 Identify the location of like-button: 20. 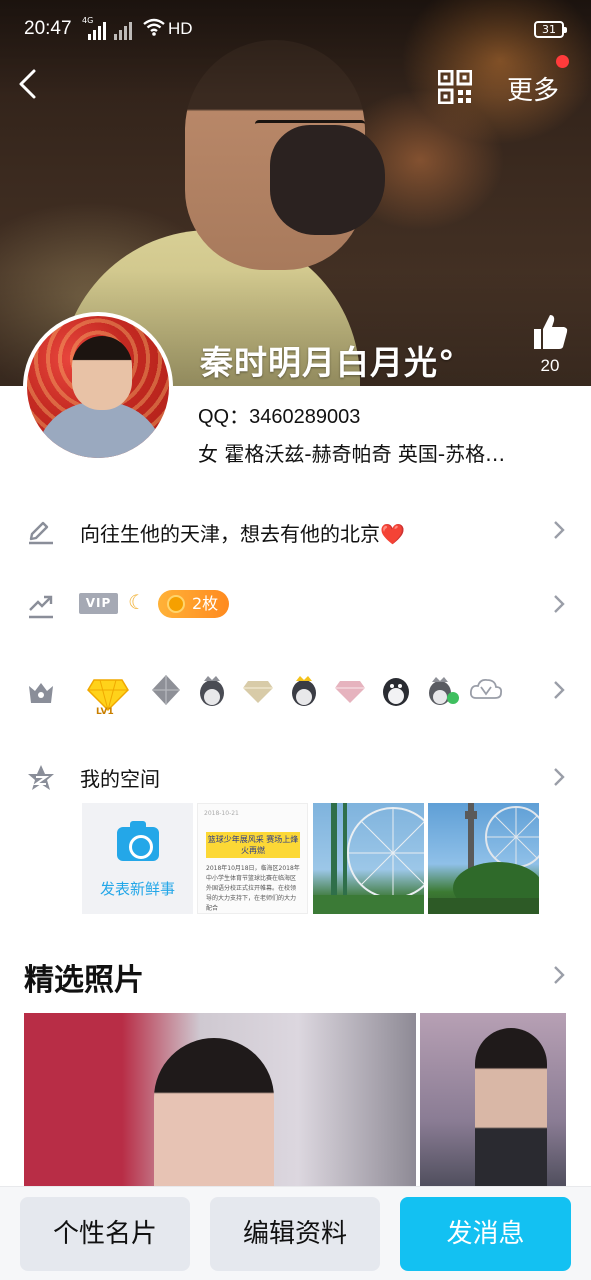
(550, 344).